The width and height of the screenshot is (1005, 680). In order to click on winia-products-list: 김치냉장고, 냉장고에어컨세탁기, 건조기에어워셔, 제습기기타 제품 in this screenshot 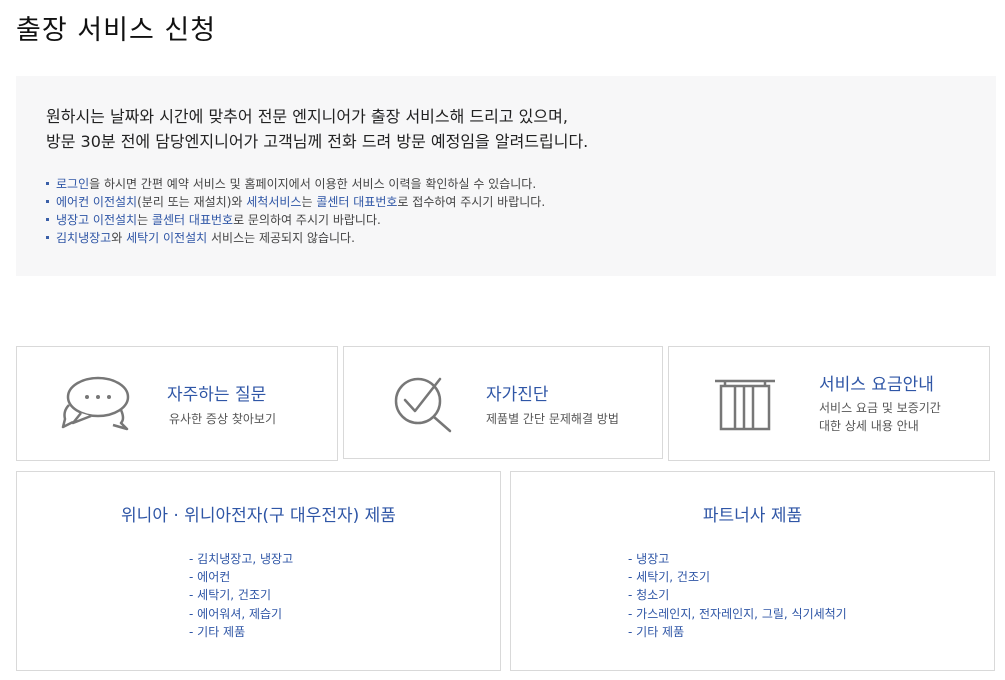, I will do `click(241, 595)`.